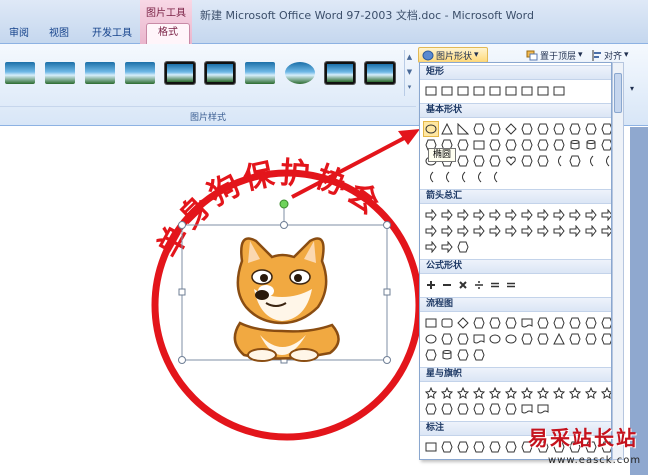  I want to click on shape-magnetic-disk, so click(447, 355).